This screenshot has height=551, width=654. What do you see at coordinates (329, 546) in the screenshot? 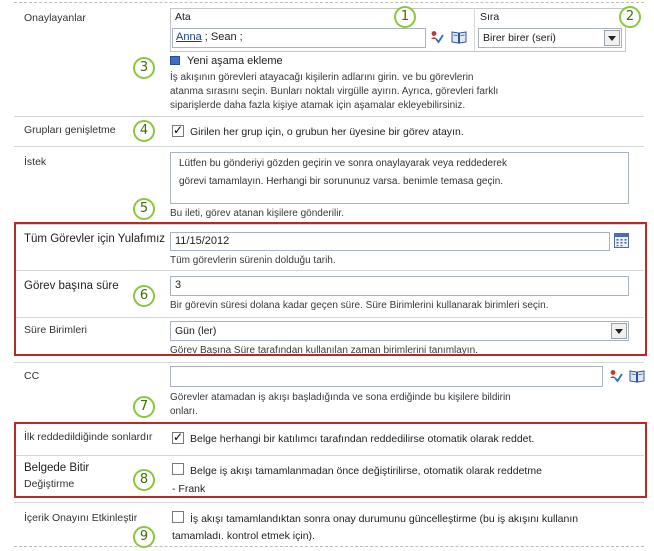
I see `bottom-border` at bounding box center [329, 546].